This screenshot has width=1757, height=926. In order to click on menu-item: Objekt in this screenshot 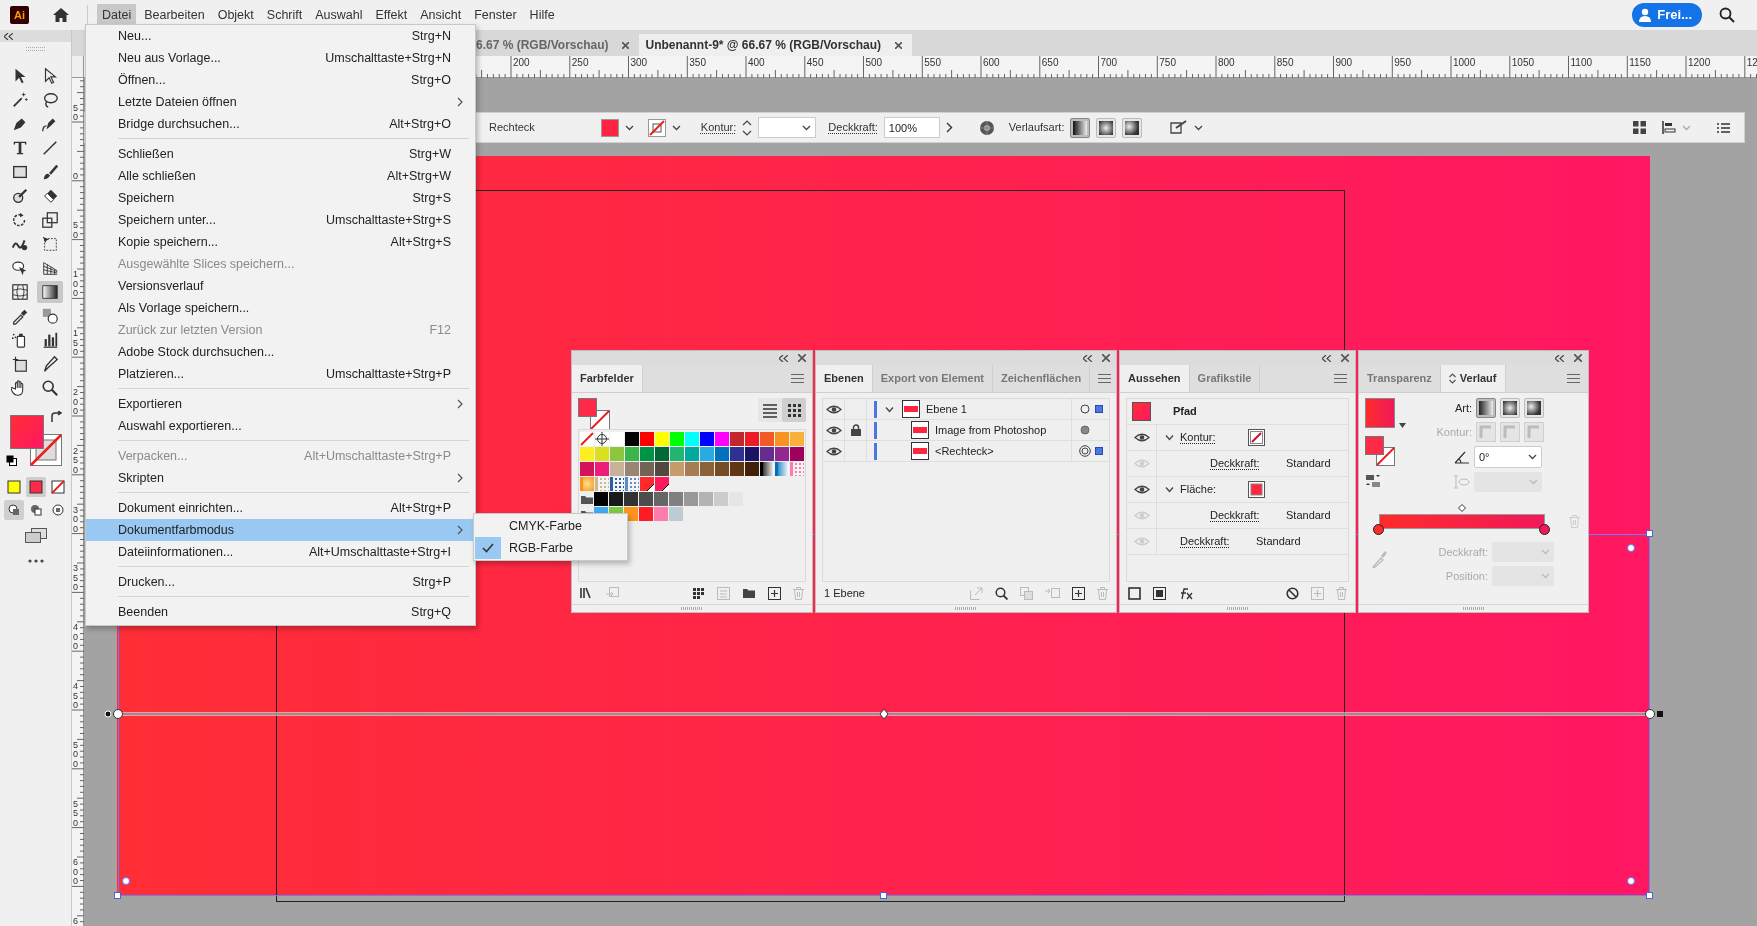, I will do `click(235, 15)`.